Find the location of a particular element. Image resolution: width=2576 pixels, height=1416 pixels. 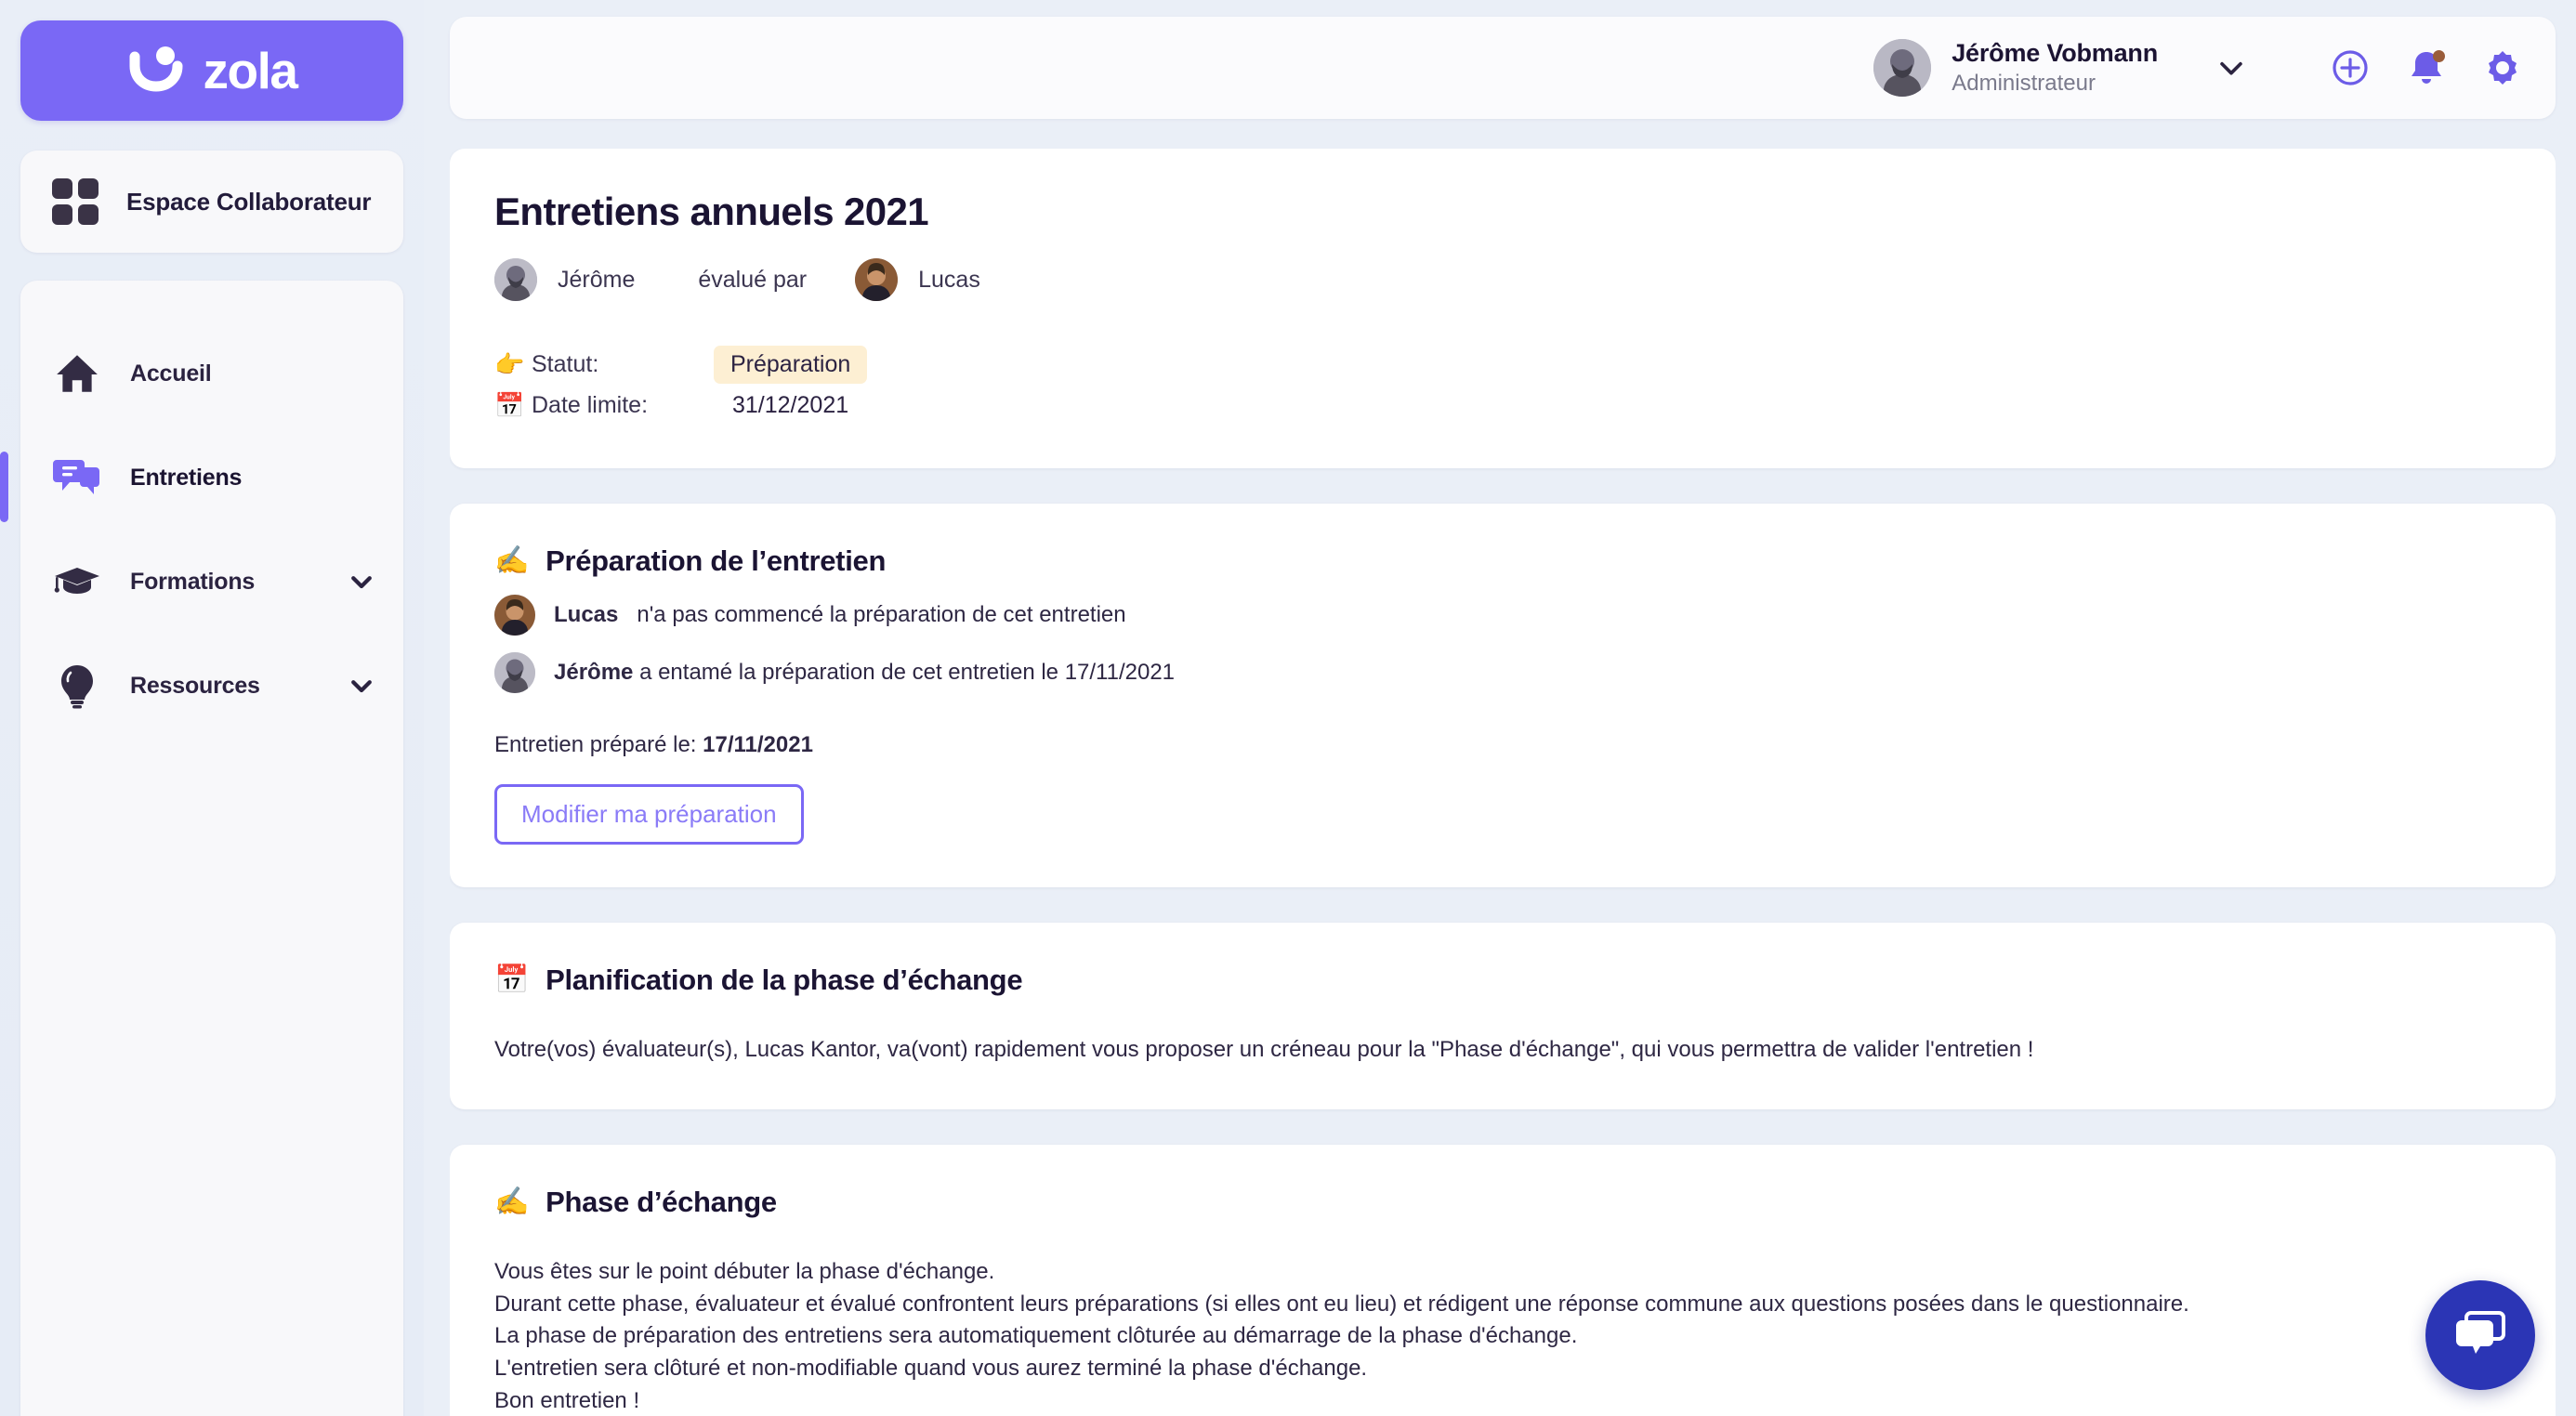

sidebar-item-ressources: Ressources is located at coordinates (211, 686).